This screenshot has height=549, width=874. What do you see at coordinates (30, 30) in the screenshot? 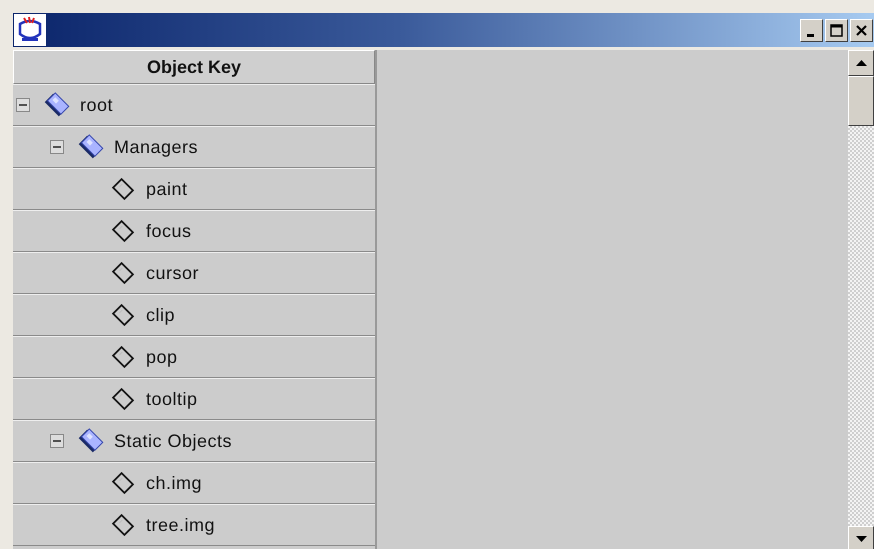
I see `app-icon` at bounding box center [30, 30].